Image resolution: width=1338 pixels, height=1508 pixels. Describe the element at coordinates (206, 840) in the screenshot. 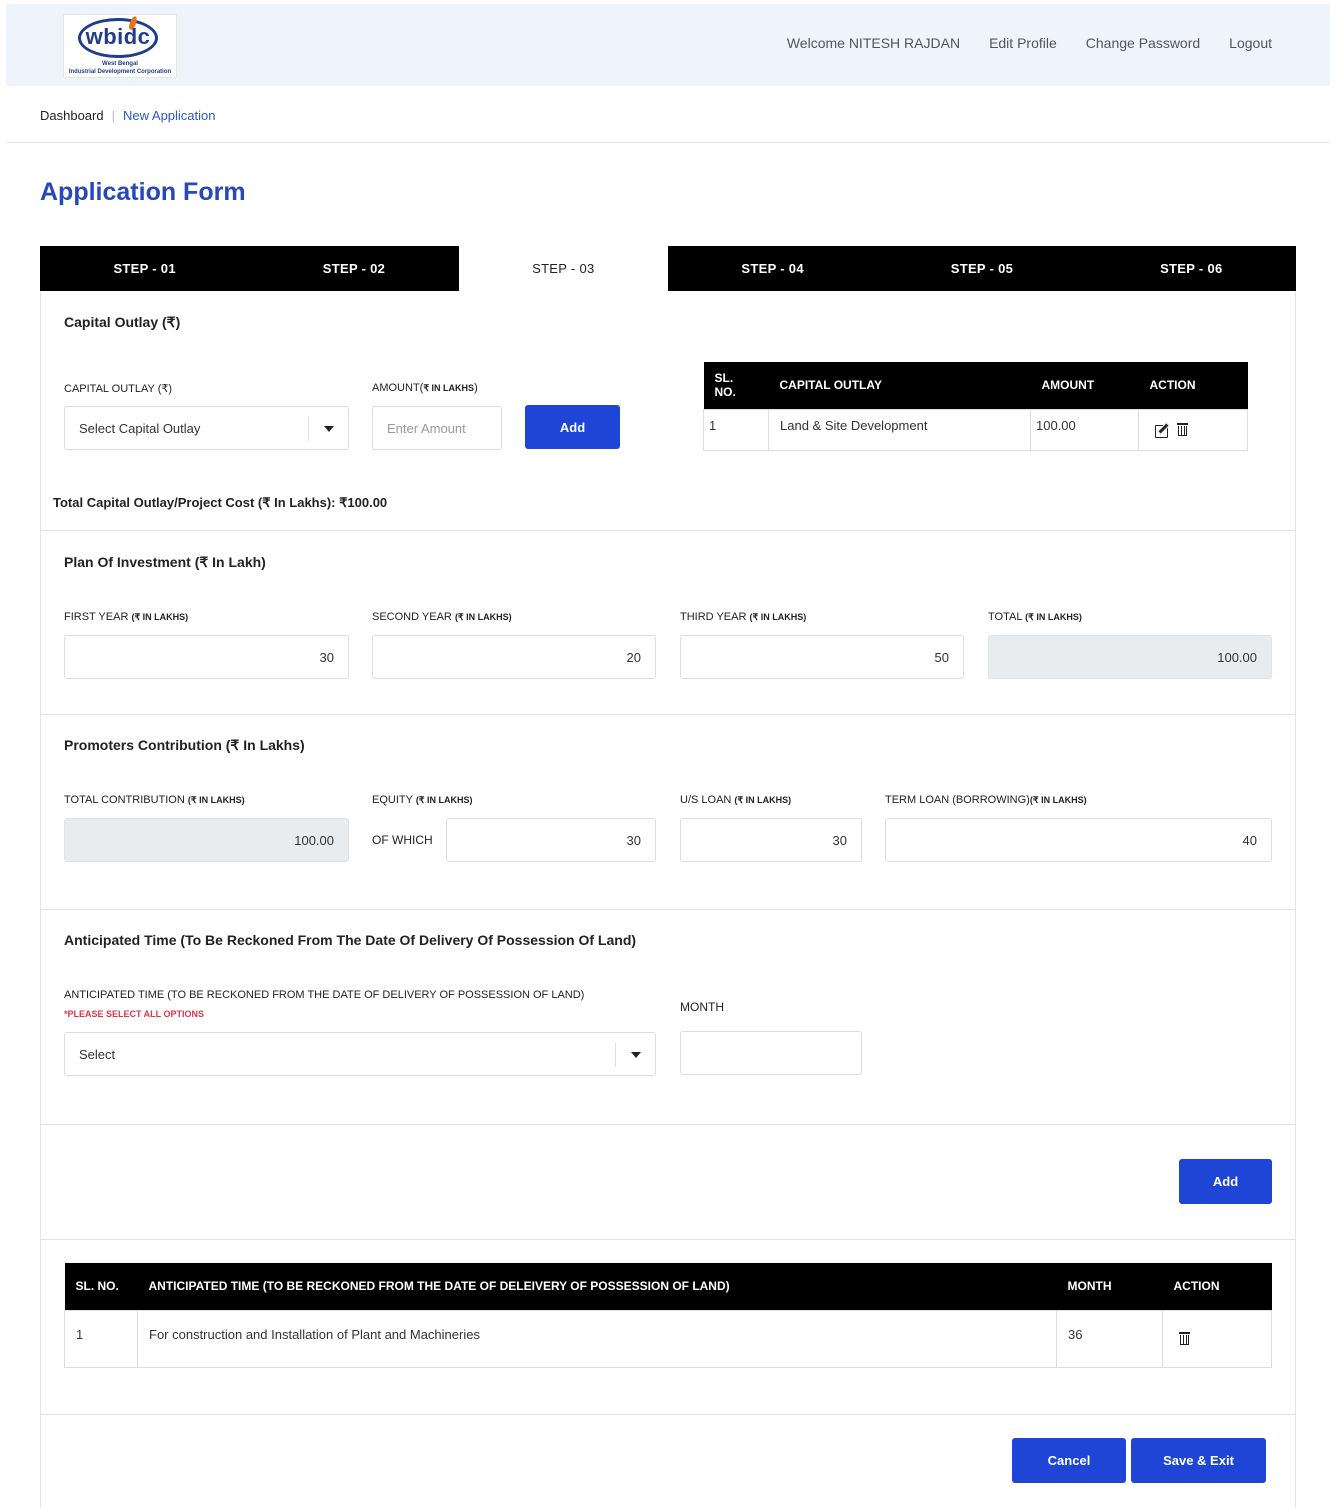

I see `total-contribution-field: 100.00` at that location.